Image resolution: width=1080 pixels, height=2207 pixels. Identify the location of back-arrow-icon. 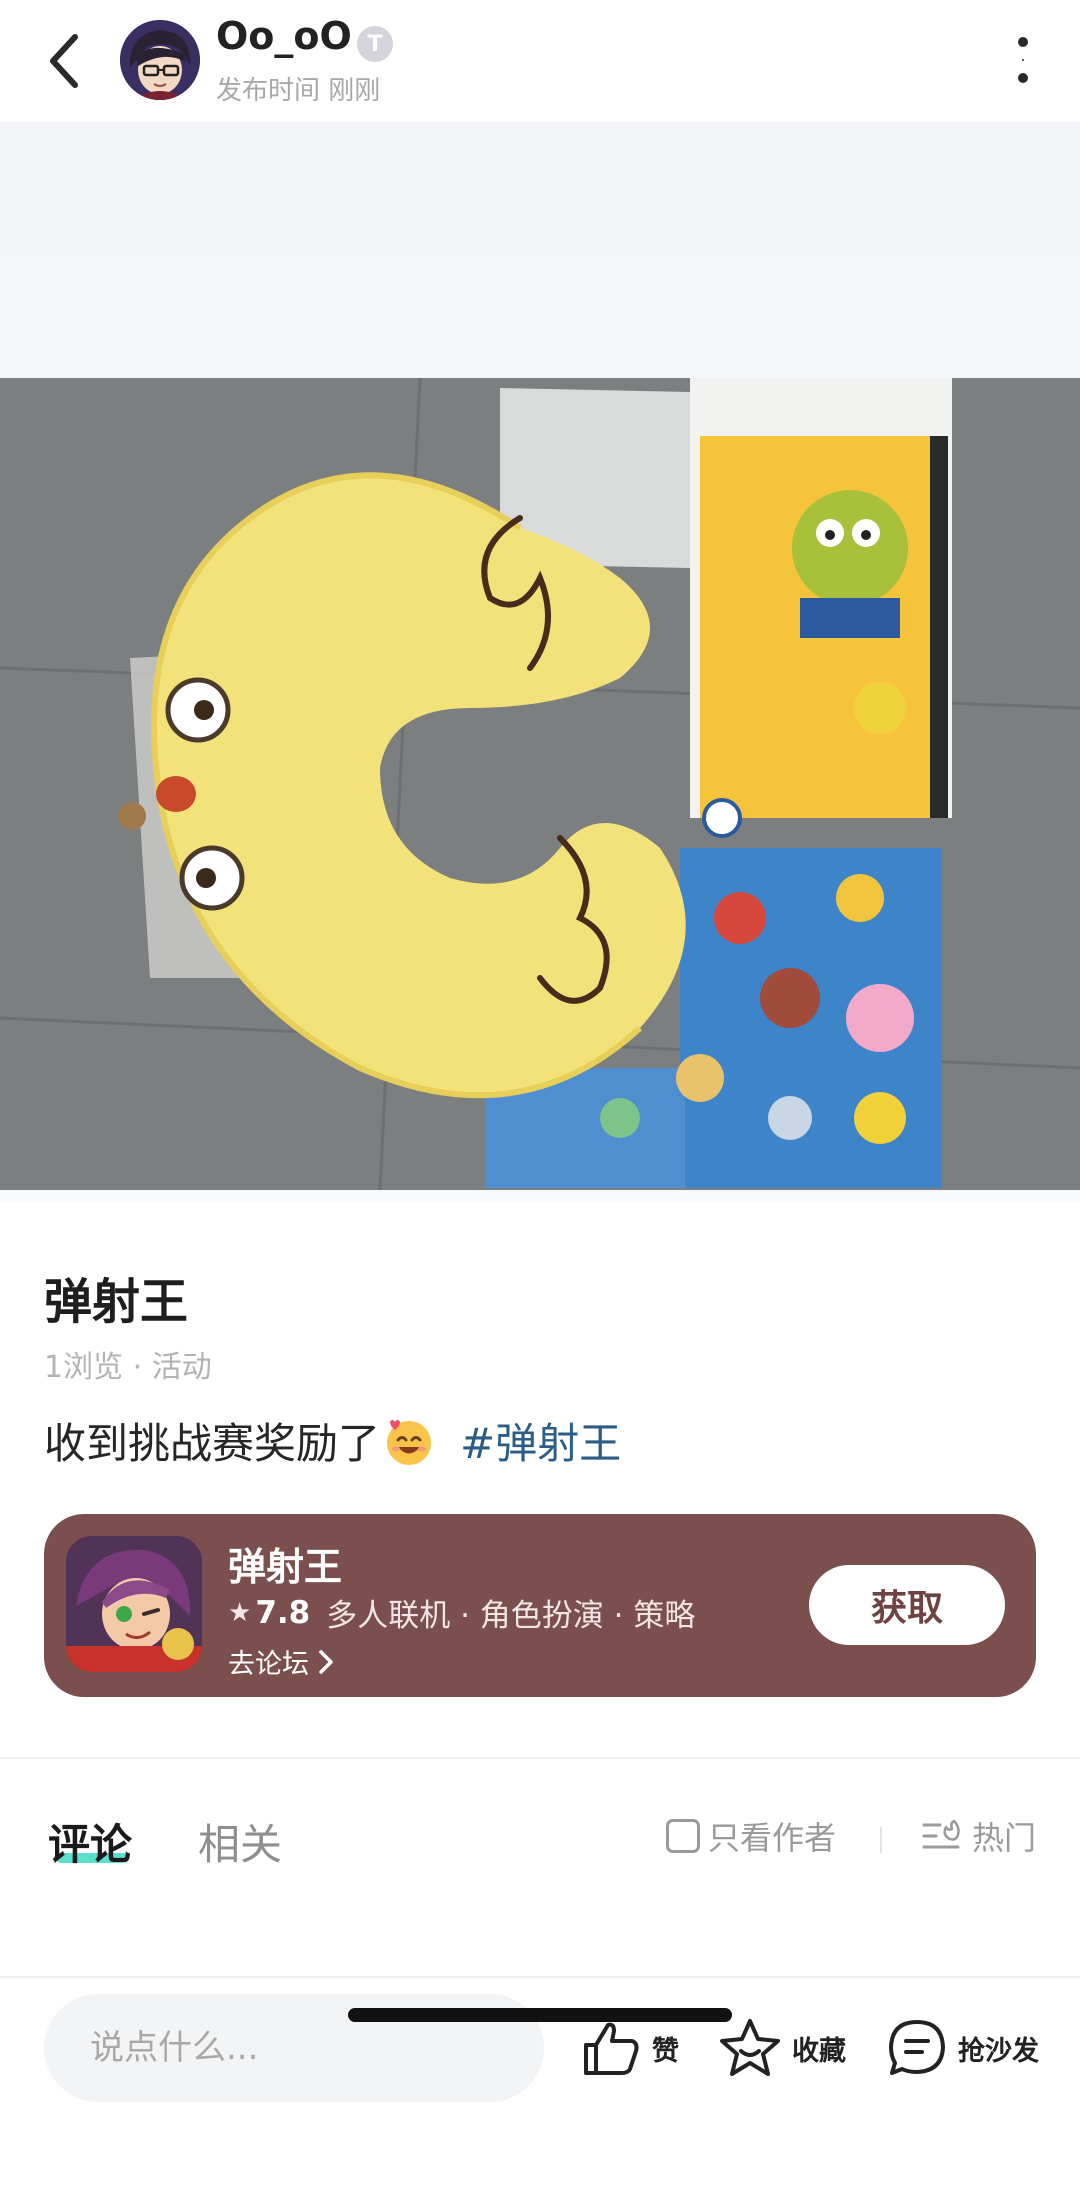
(64, 61).